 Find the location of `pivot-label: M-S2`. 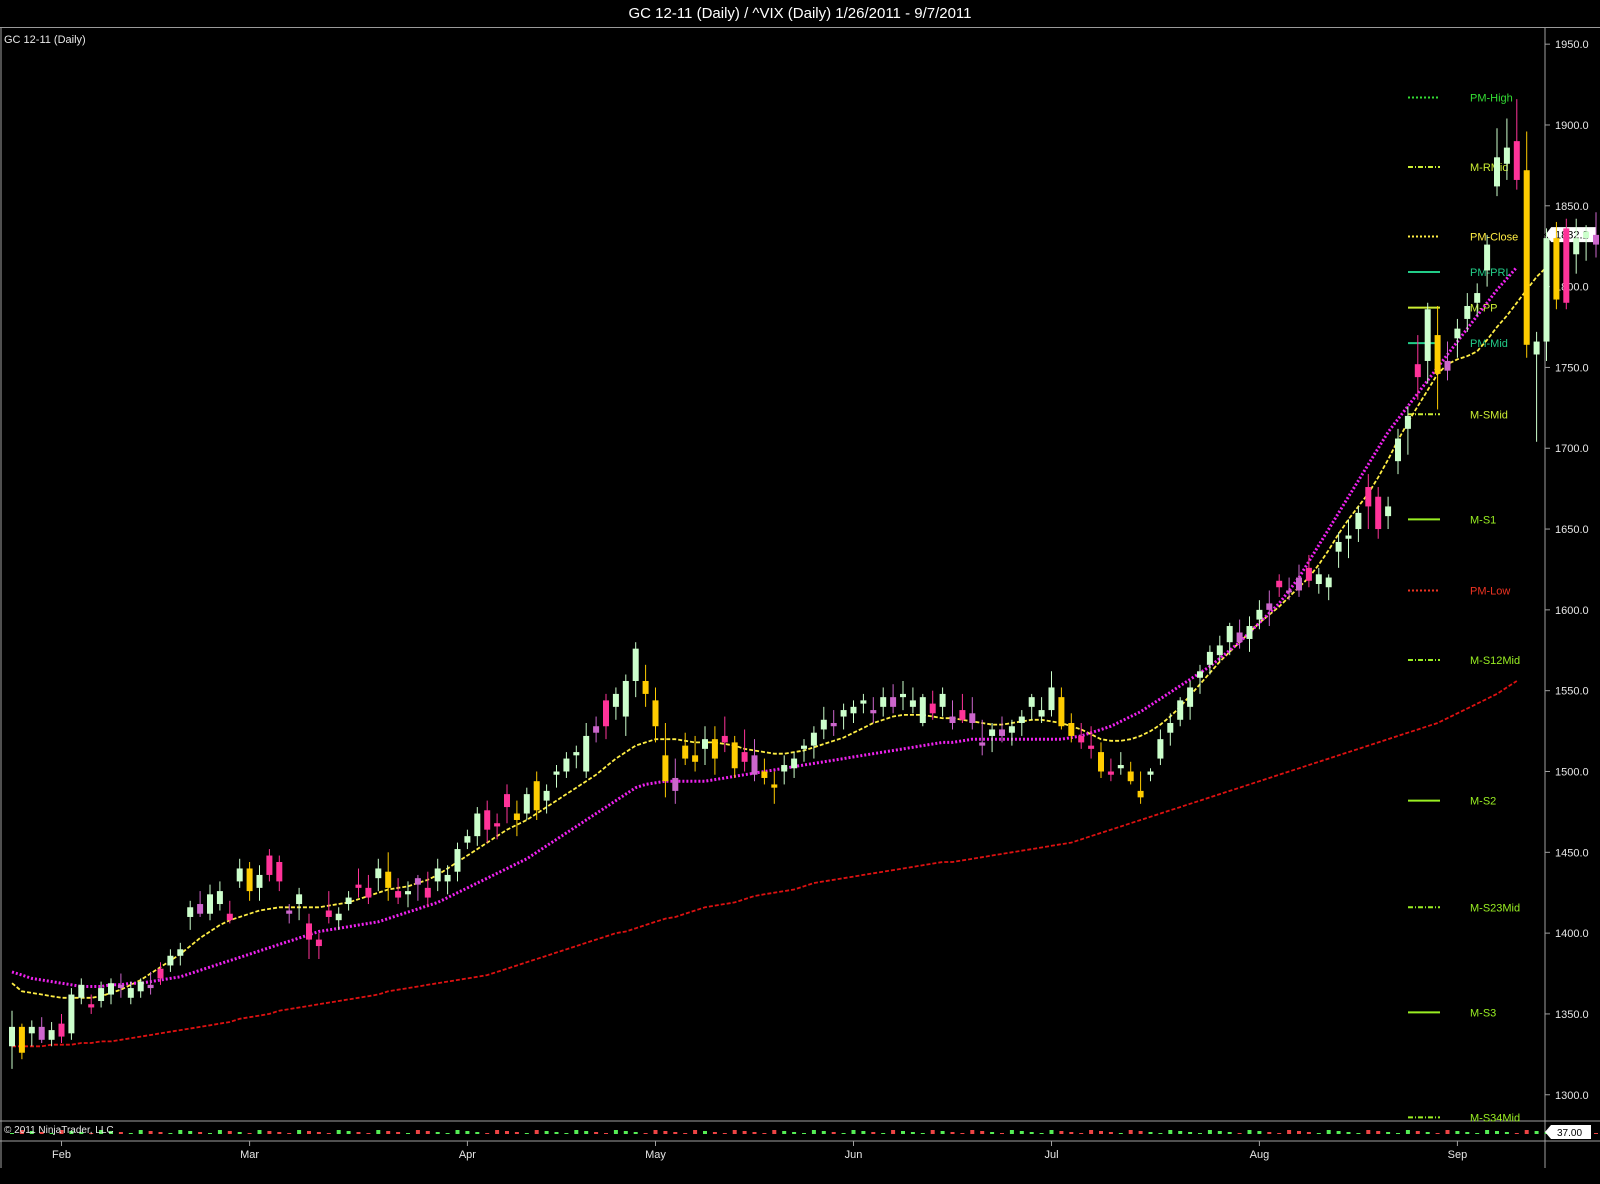

pivot-label: M-S2 is located at coordinates (1483, 802).